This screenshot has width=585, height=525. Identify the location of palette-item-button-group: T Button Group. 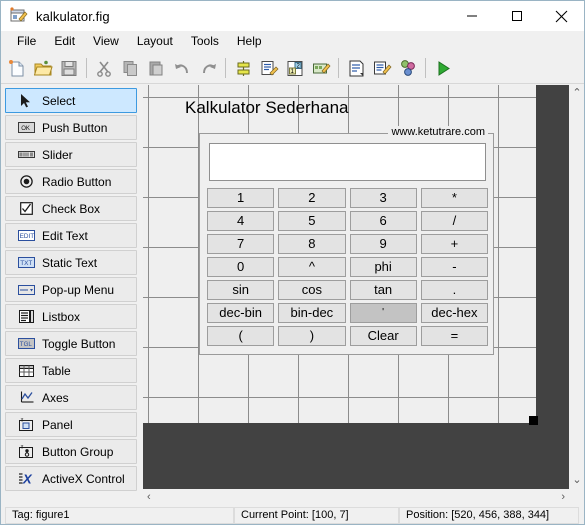
(71, 451).